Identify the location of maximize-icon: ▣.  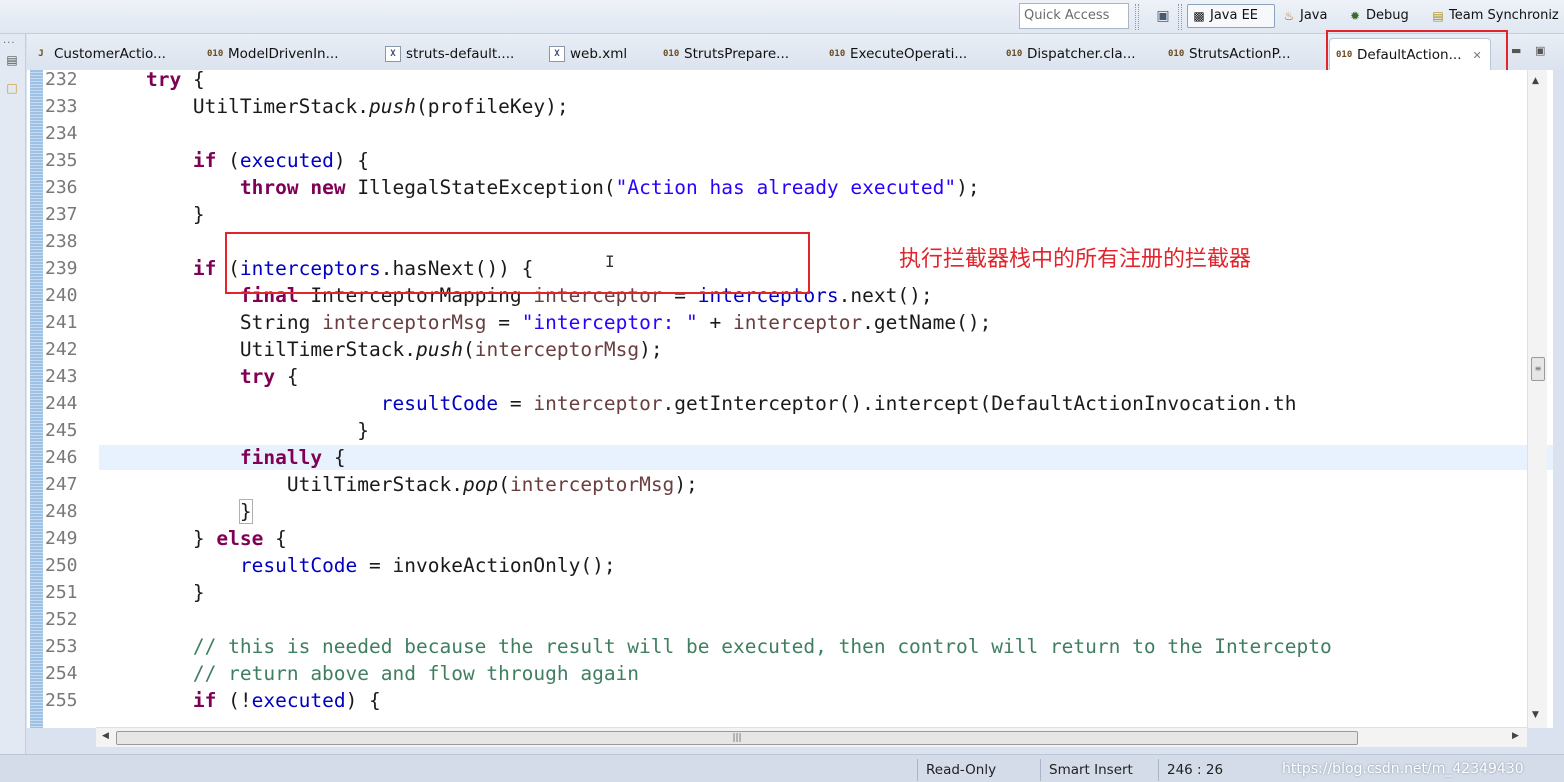
(1540, 50).